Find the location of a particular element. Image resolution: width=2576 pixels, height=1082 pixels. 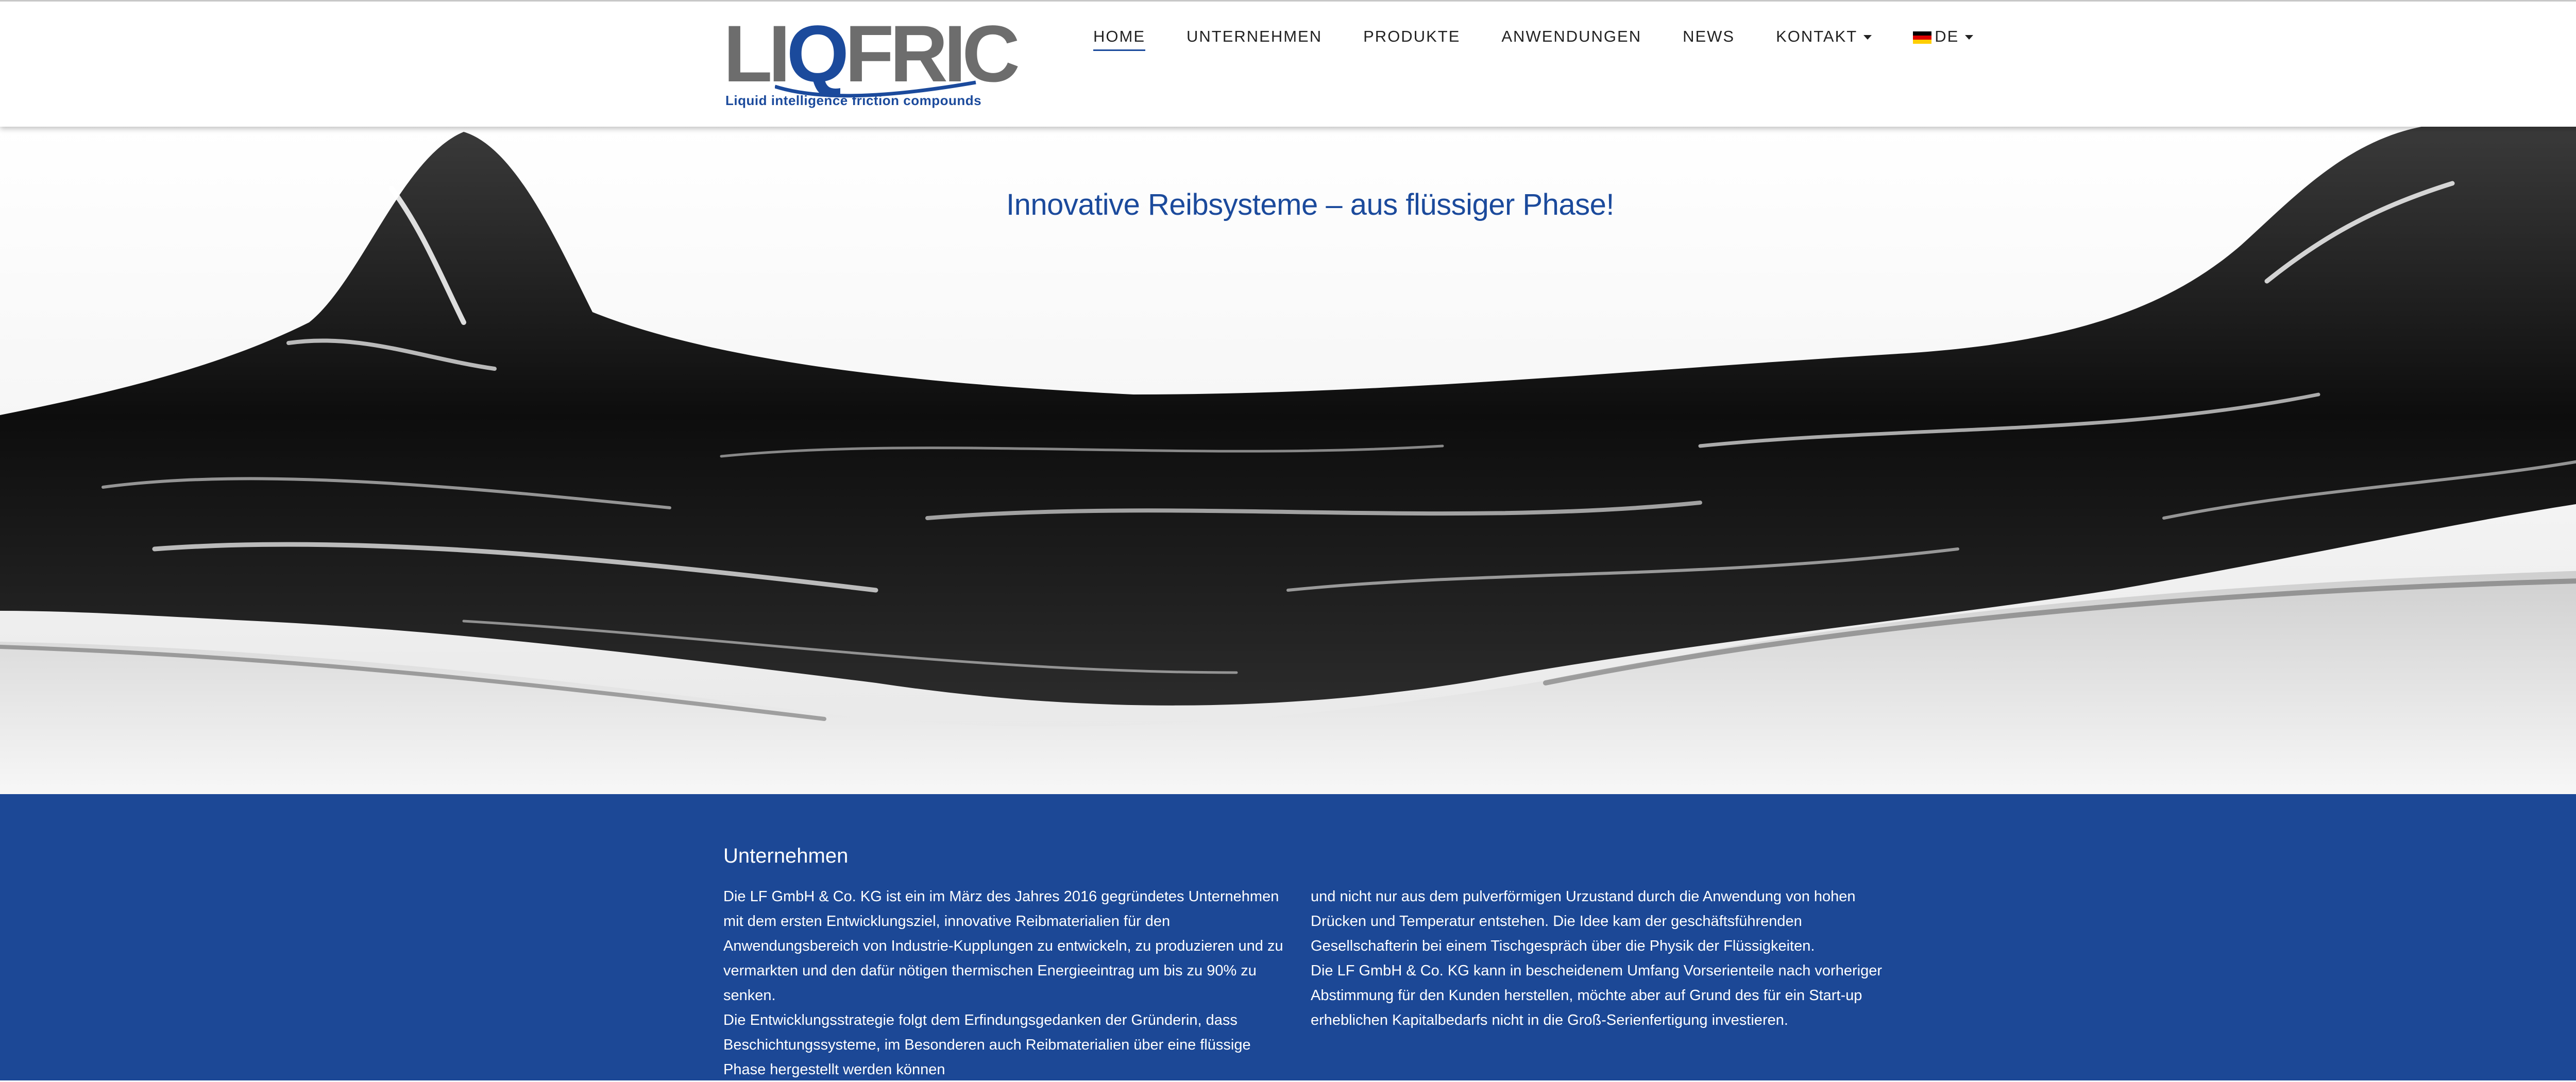

language-label: DE is located at coordinates (1947, 36).